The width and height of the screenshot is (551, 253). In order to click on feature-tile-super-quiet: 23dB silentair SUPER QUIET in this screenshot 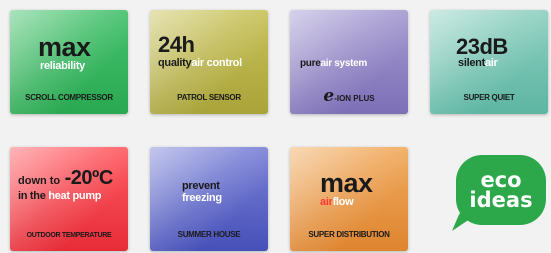, I will do `click(489, 62)`.